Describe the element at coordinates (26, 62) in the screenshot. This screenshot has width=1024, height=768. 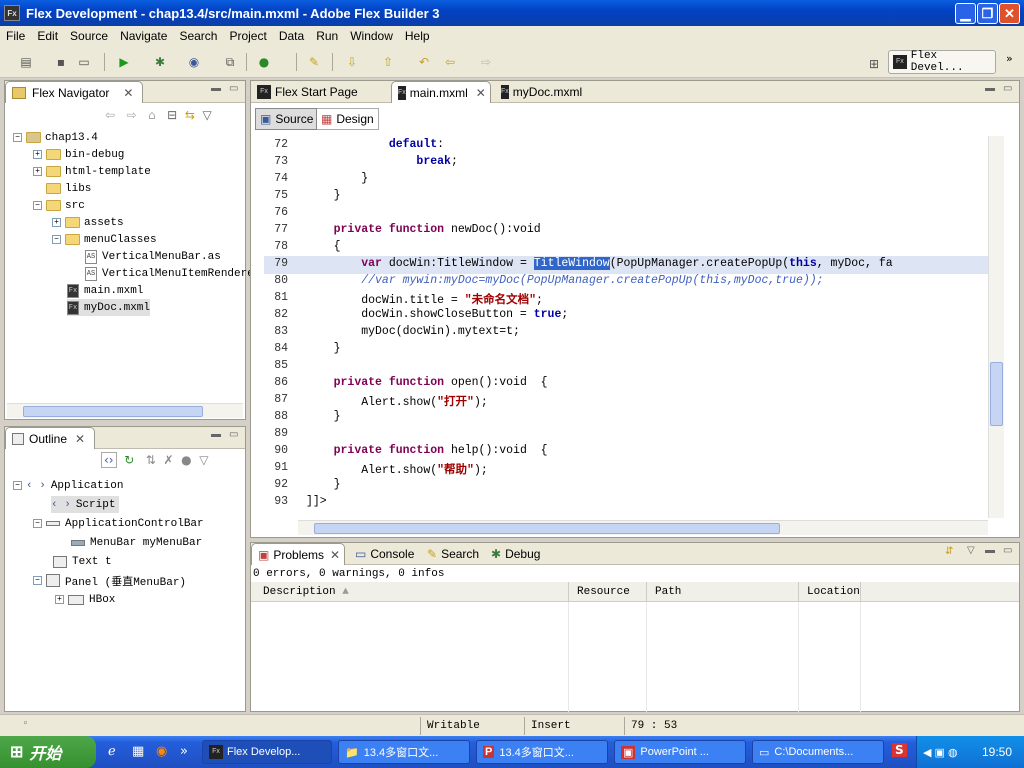
I see `new-icon: ▤` at that location.